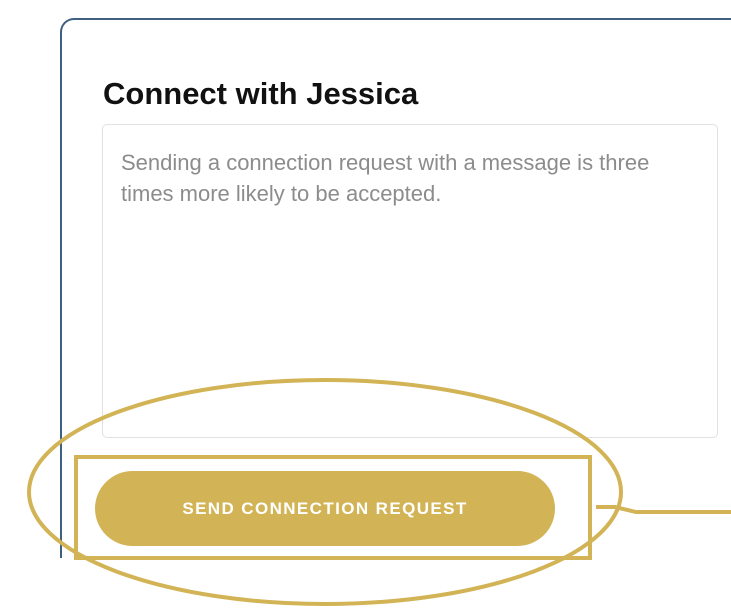 This screenshot has height=608, width=731. What do you see at coordinates (325, 508) in the screenshot?
I see `send-connection-request-button: SEND CONNECTION REQUEST` at bounding box center [325, 508].